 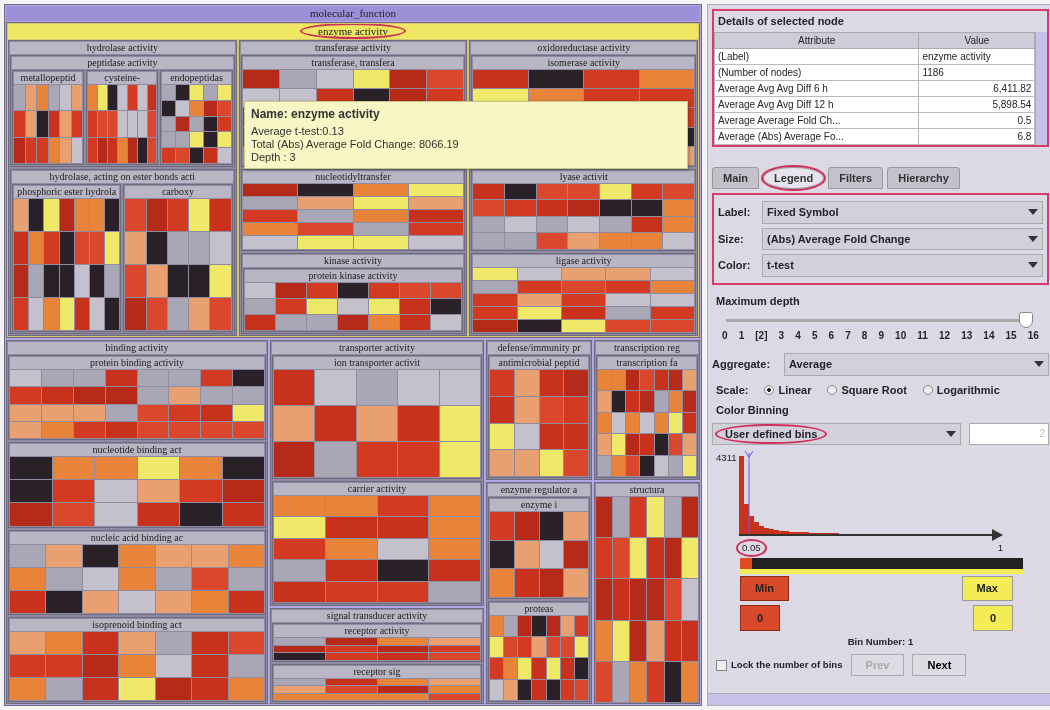 What do you see at coordinates (788, 389) in the screenshot?
I see `radio-option: Linear` at bounding box center [788, 389].